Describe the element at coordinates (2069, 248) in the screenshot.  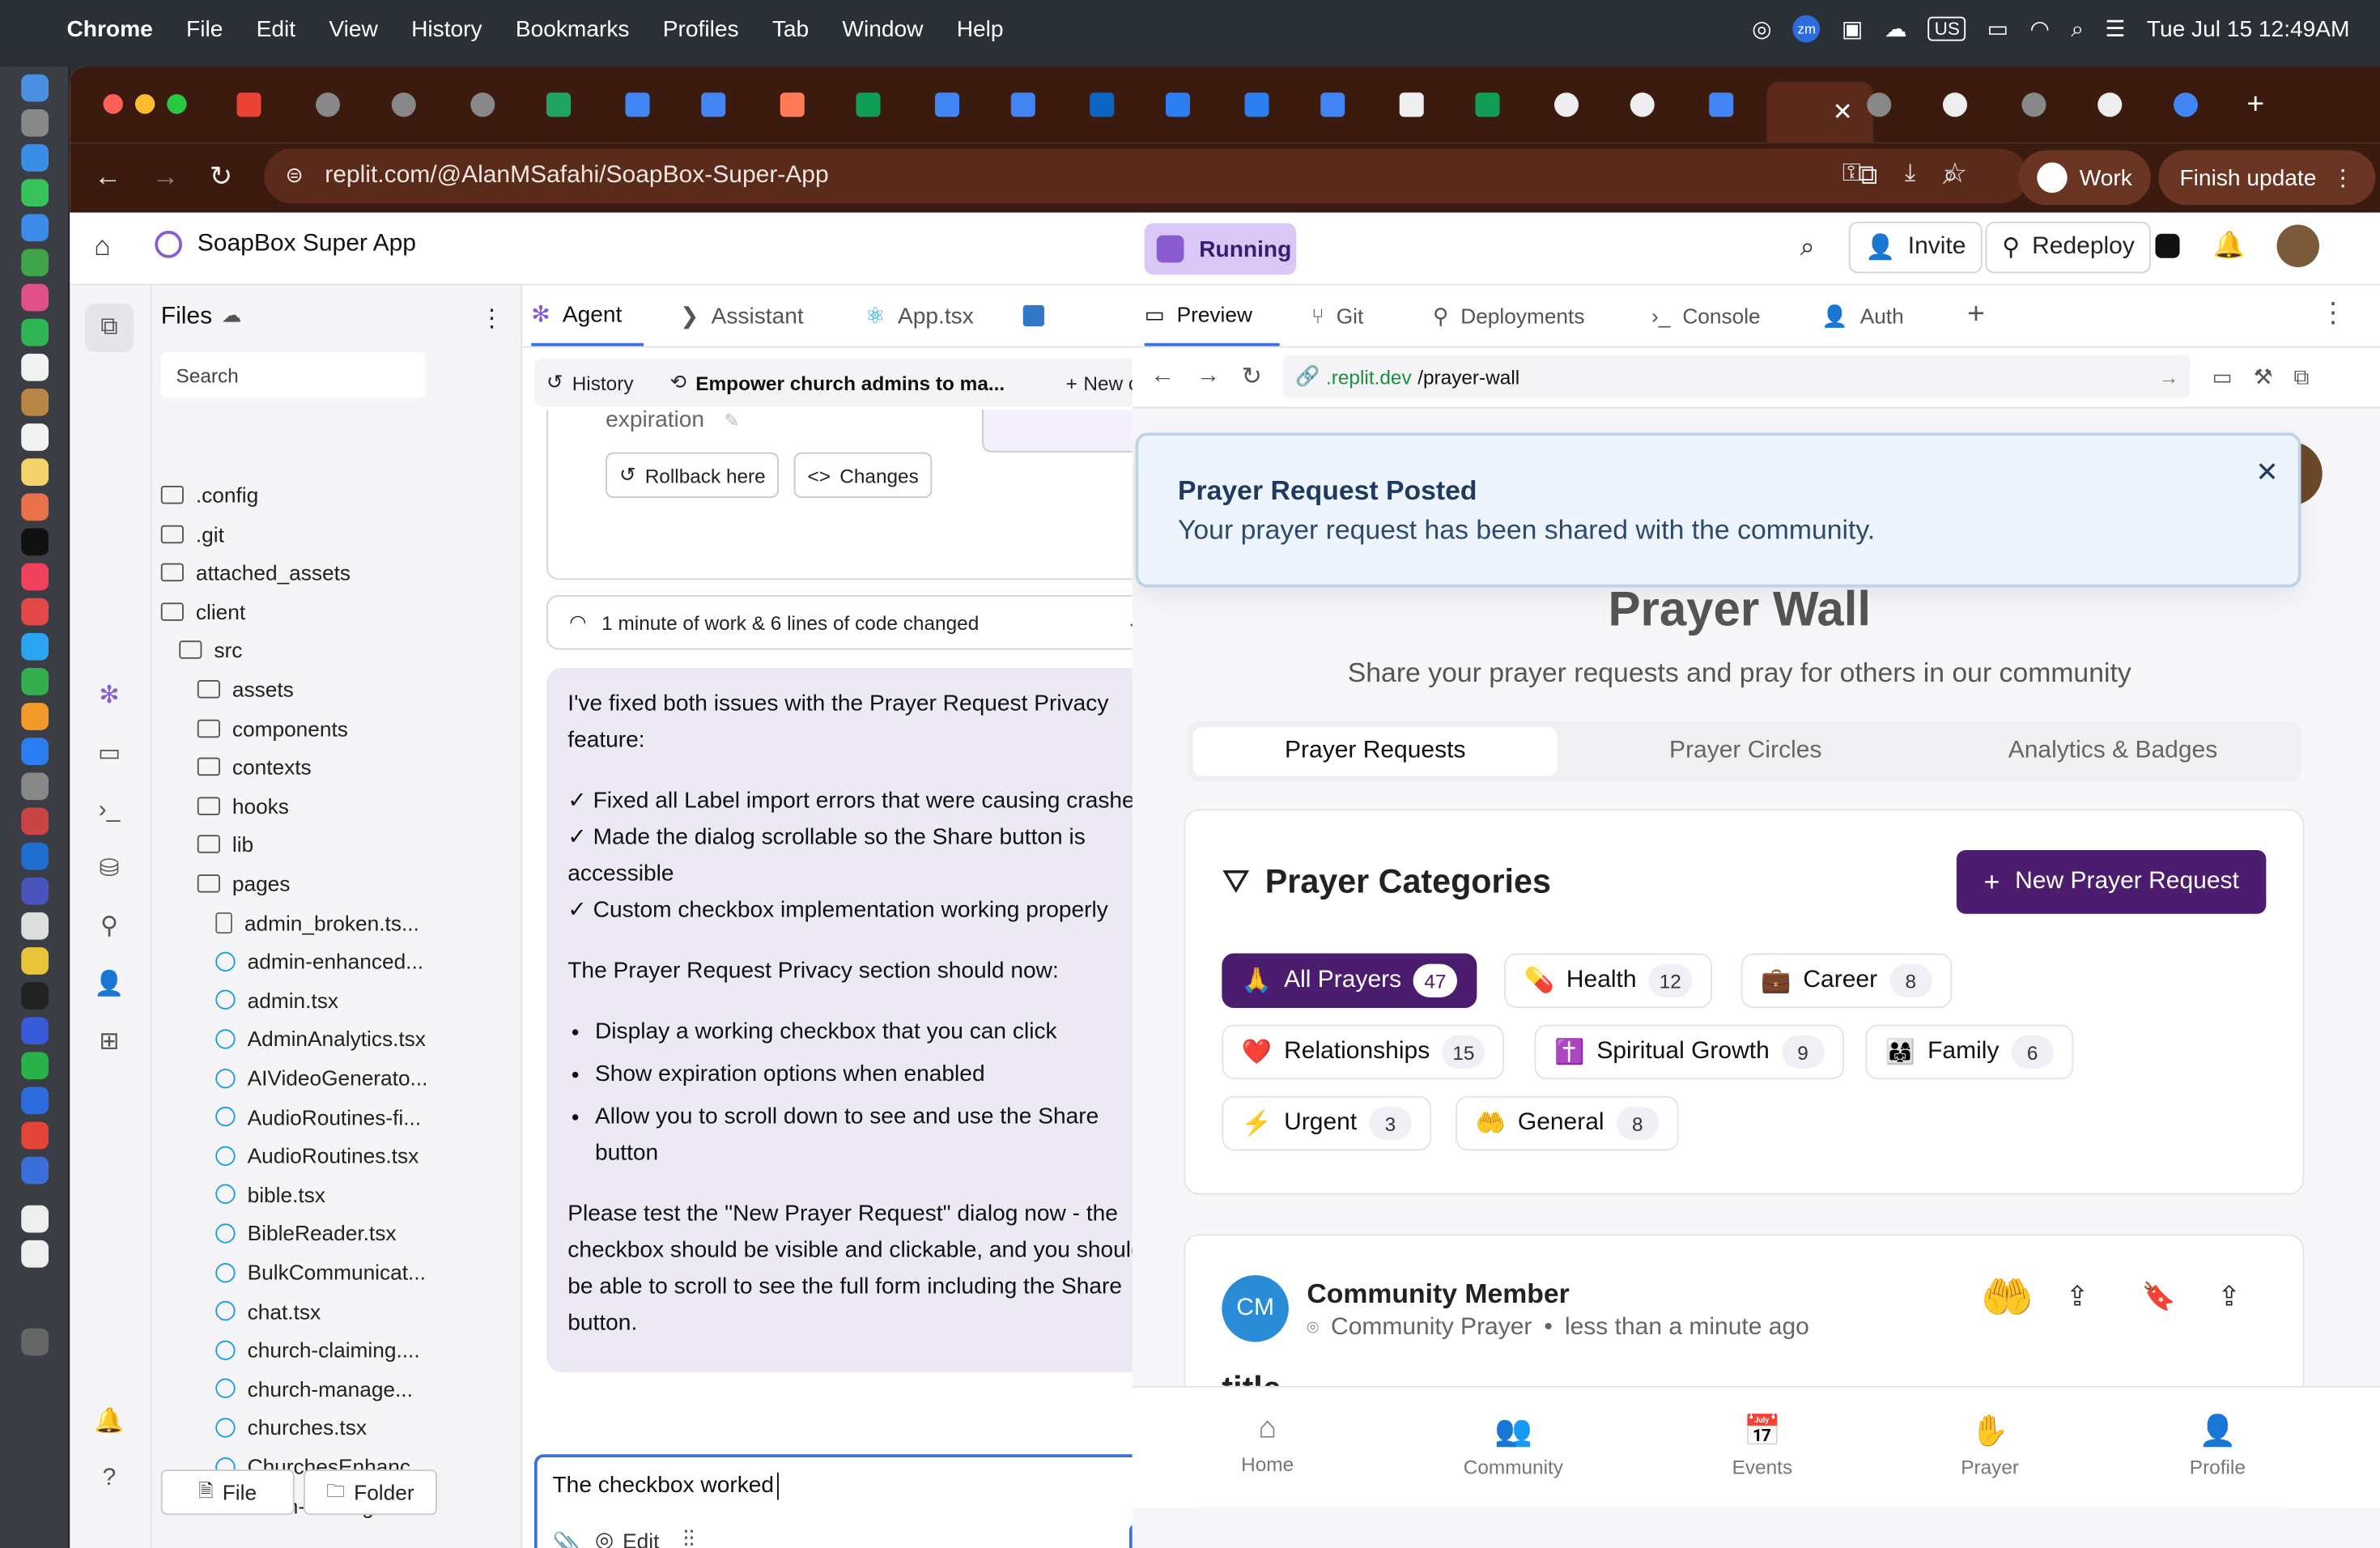
I see `redeploy-button: ⚲ Redeploy` at that location.